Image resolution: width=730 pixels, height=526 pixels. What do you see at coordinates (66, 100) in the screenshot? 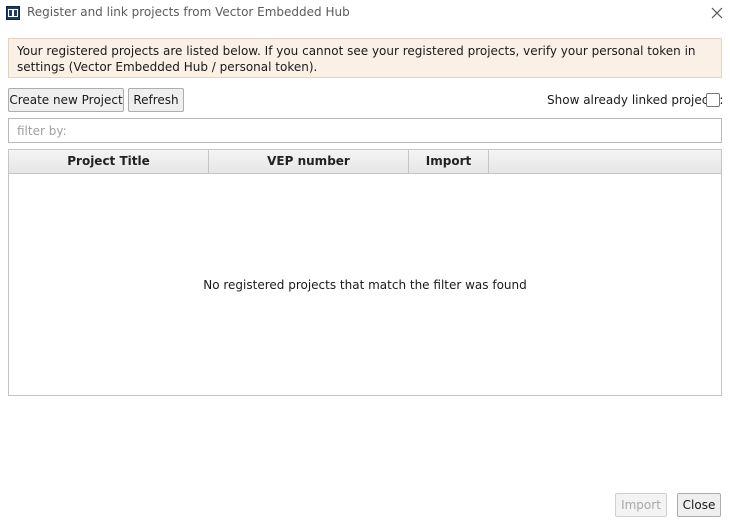
I see `create-new-project-button: Create new Project` at bounding box center [66, 100].